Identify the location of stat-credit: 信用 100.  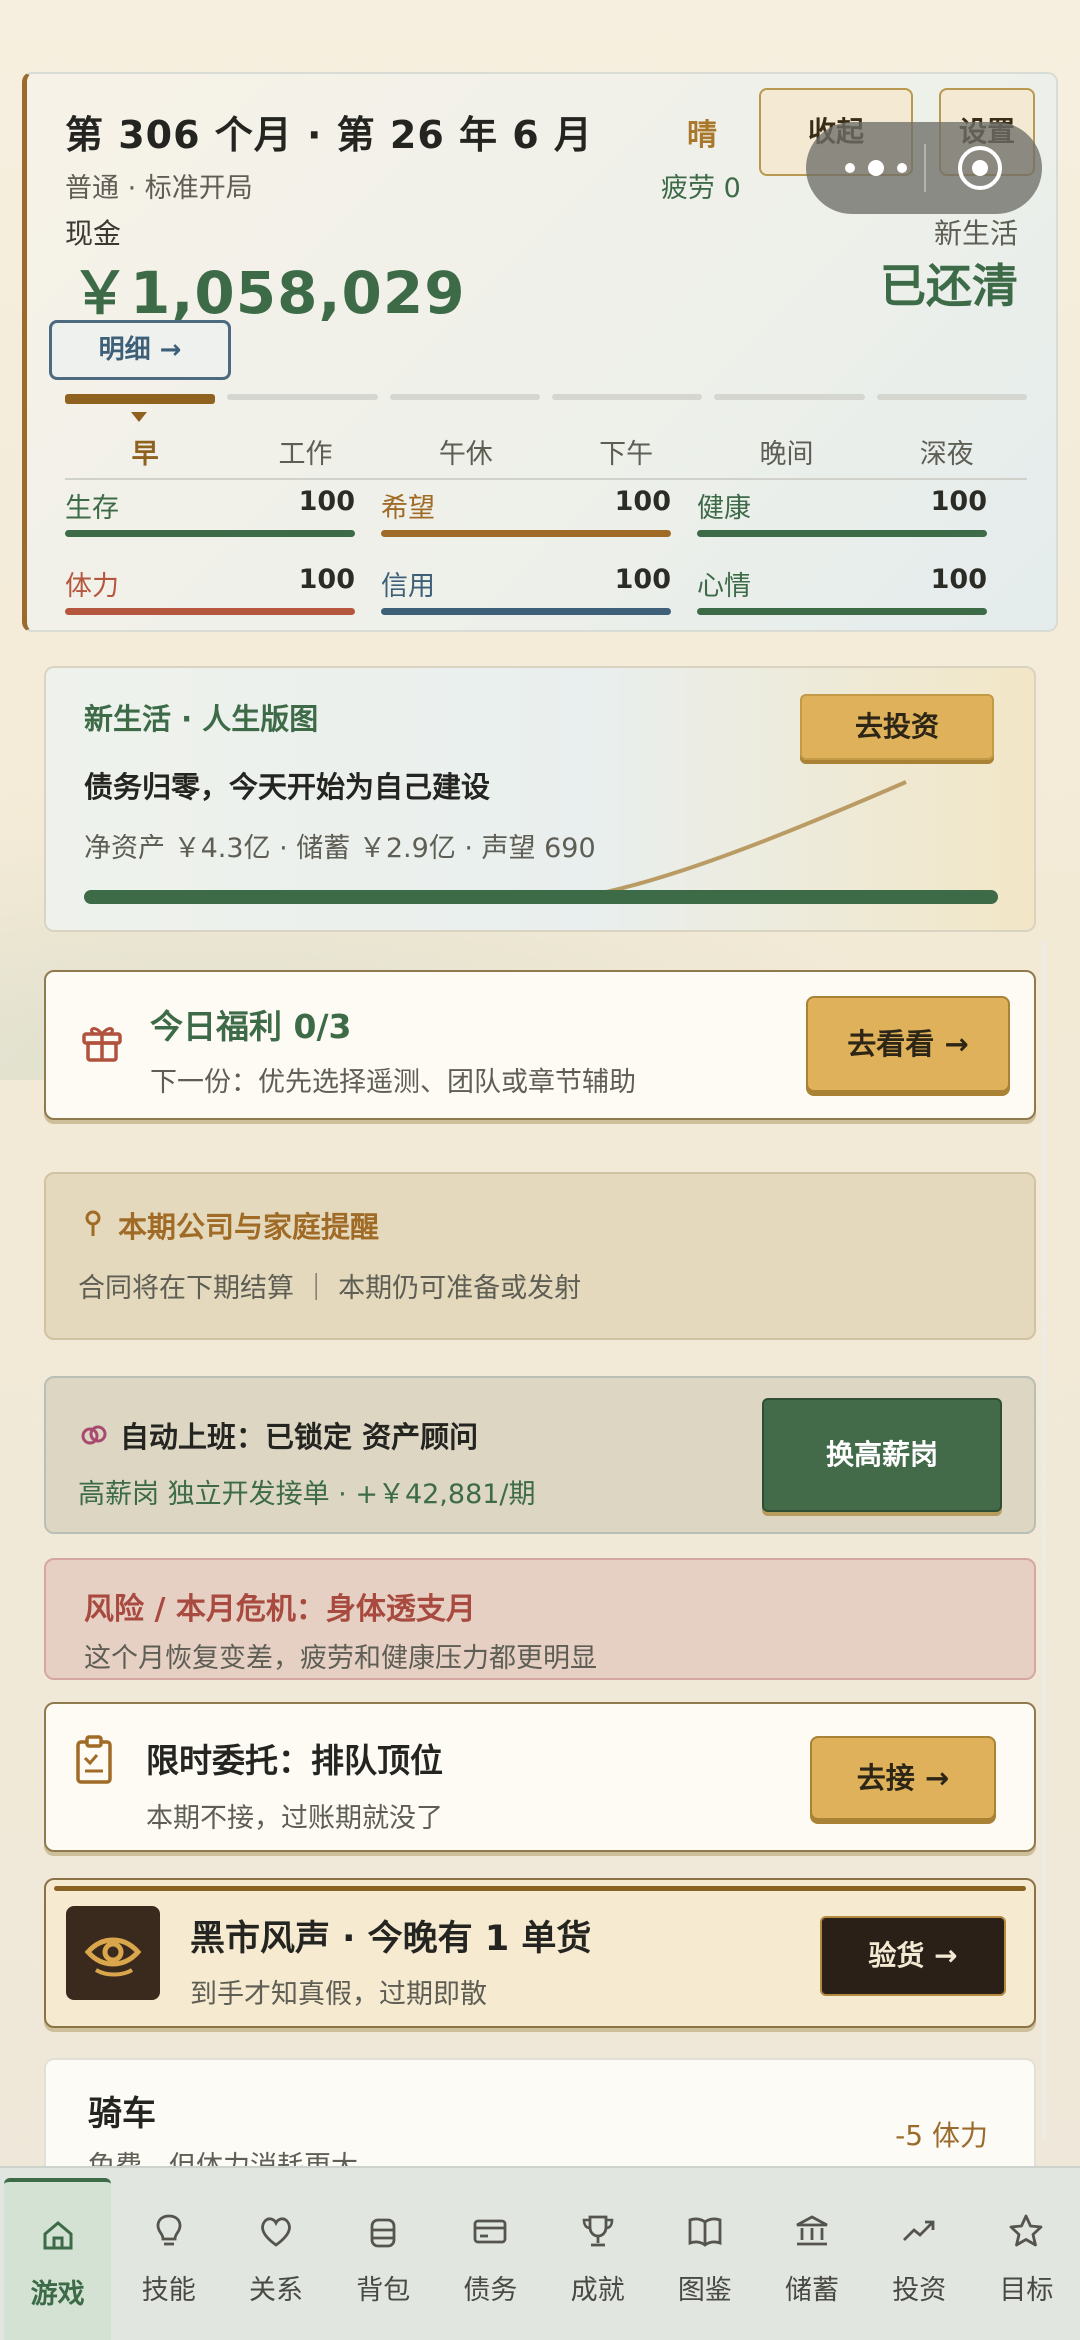
(526, 594).